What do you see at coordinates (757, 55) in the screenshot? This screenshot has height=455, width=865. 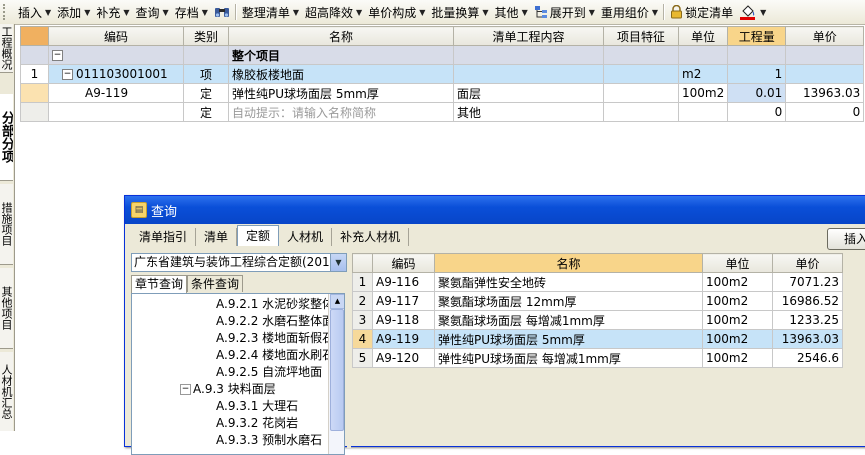 I see `cell-quantity` at bounding box center [757, 55].